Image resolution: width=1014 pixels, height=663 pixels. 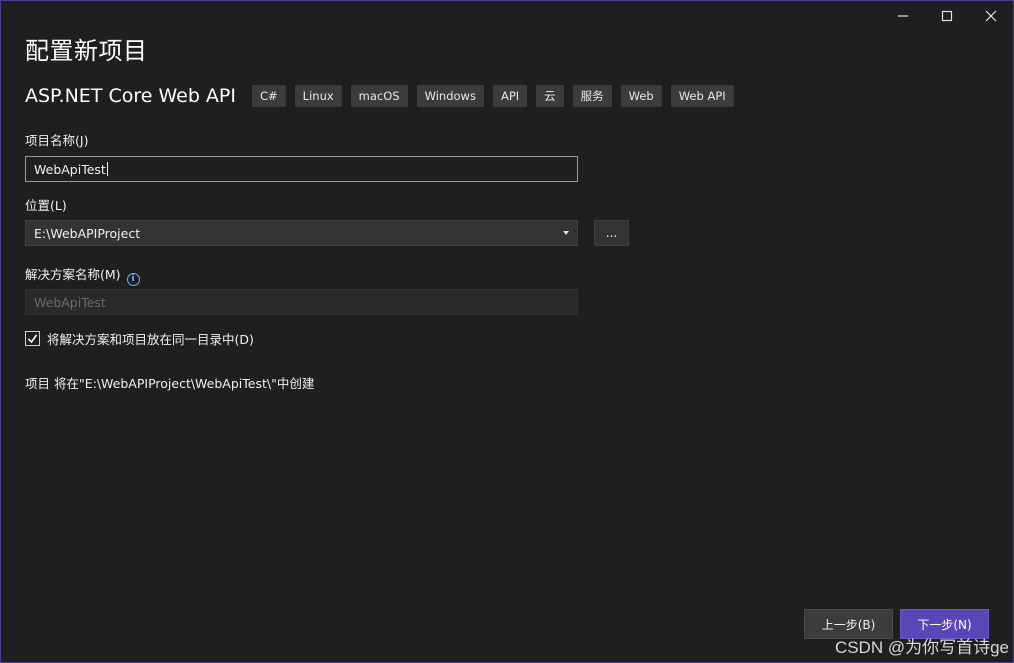 What do you see at coordinates (133, 279) in the screenshot?
I see `info-icon: i` at bounding box center [133, 279].